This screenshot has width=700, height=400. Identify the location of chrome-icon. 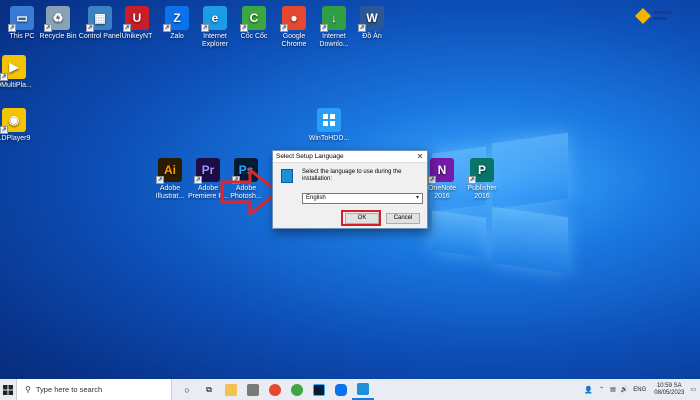
(275, 389).